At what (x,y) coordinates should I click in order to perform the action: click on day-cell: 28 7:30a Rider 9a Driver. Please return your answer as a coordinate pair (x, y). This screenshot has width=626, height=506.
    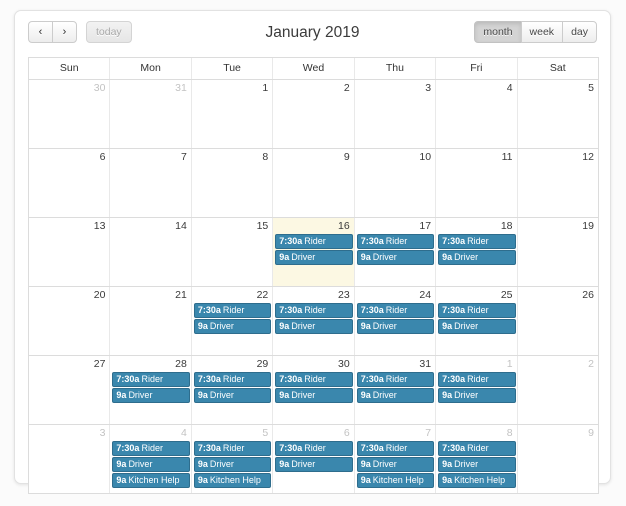
    Looking at the image, I should click on (150, 390).